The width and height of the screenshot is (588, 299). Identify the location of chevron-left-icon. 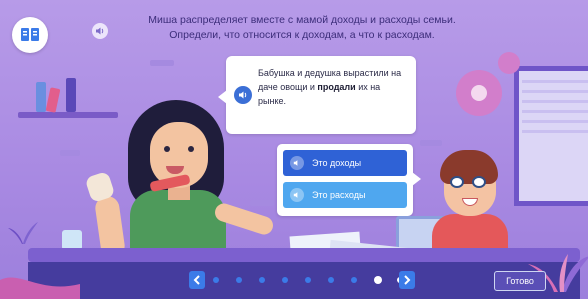
(196, 280).